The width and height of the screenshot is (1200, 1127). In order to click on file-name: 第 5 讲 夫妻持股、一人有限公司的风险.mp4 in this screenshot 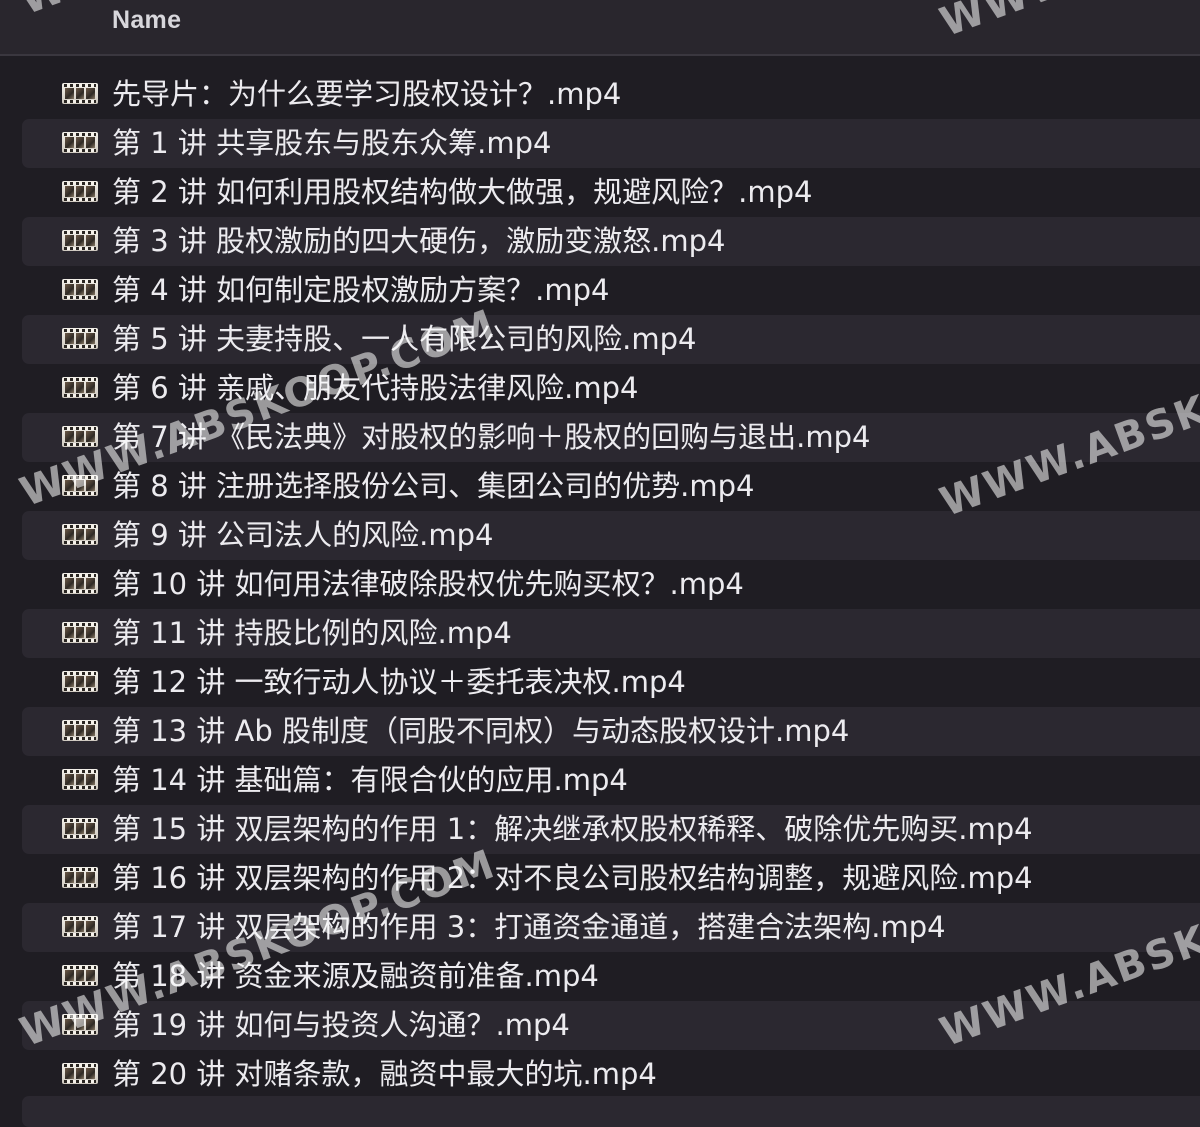, I will do `click(404, 339)`.